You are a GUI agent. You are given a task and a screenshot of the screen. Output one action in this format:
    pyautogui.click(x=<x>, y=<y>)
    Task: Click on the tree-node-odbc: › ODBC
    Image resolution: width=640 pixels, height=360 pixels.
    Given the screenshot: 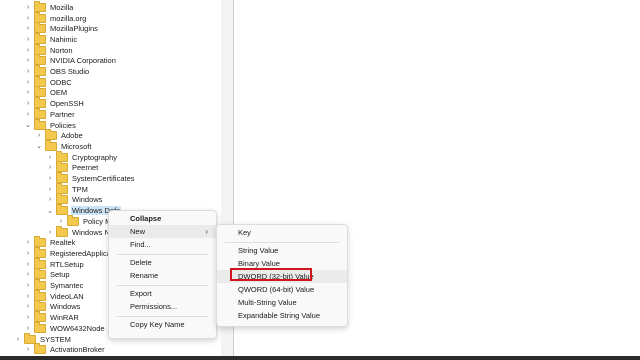 What is the action you would take?
    pyautogui.click(x=48, y=81)
    